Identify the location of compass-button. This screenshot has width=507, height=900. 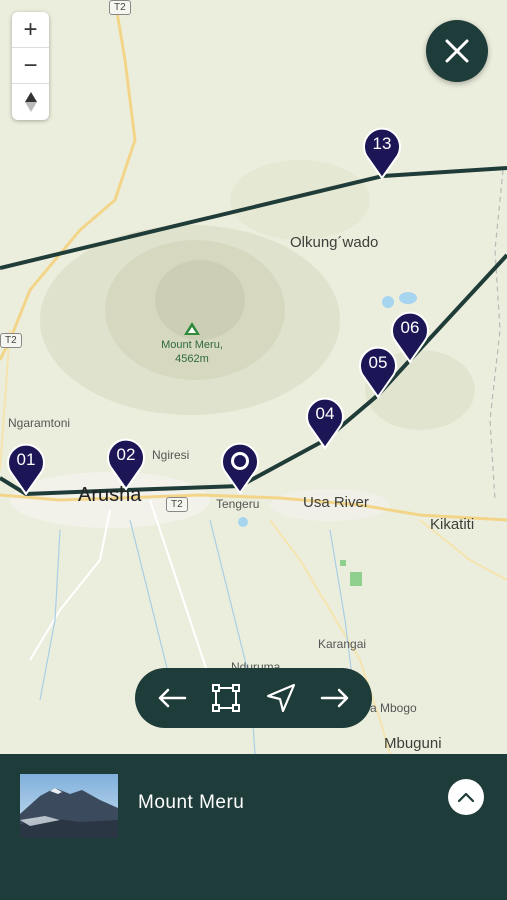
(30, 101).